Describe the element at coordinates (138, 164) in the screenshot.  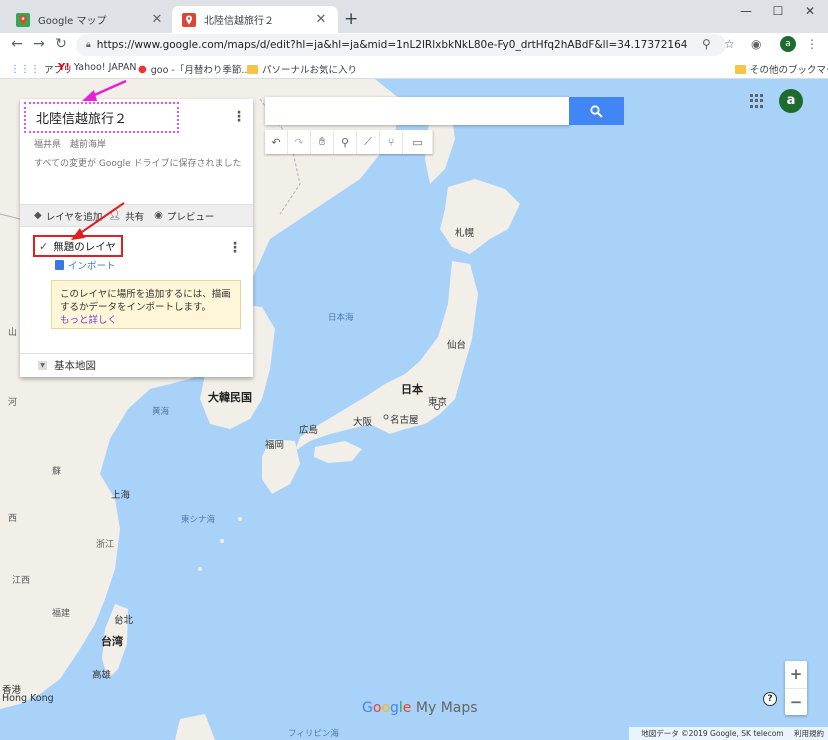
I see `save-status: すべての変更が Google ドライブに保存されました` at that location.